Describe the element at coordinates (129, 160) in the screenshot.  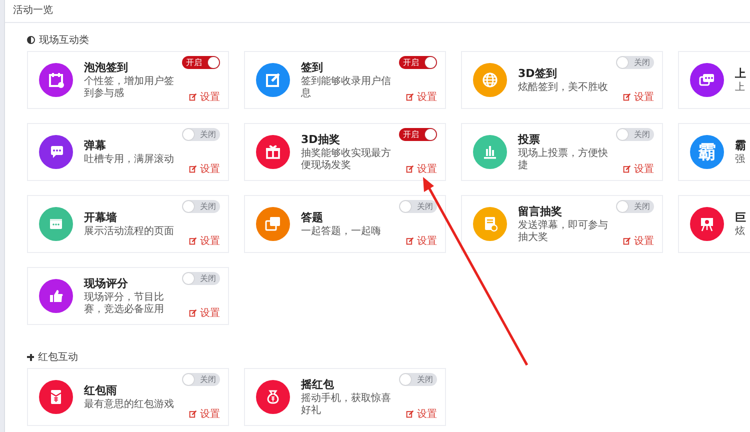
I see `activity-description: 吐槽专用，满屏滚动` at that location.